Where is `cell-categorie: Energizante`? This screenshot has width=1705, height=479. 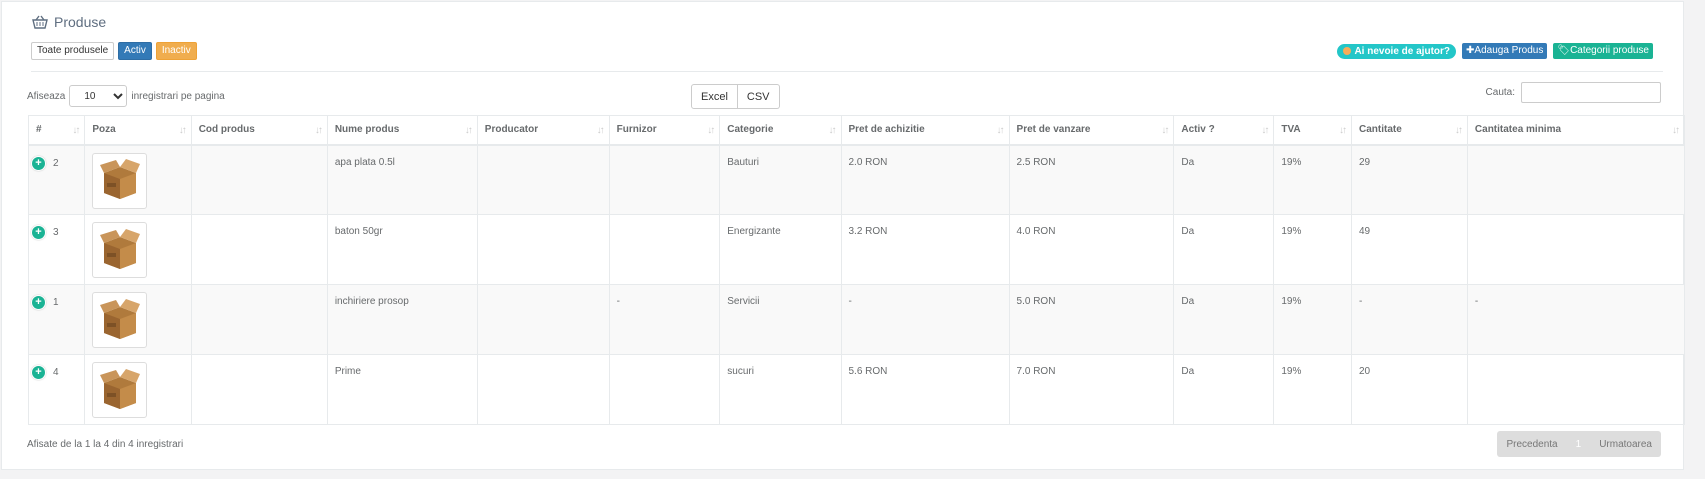 cell-categorie: Energizante is located at coordinates (780, 249).